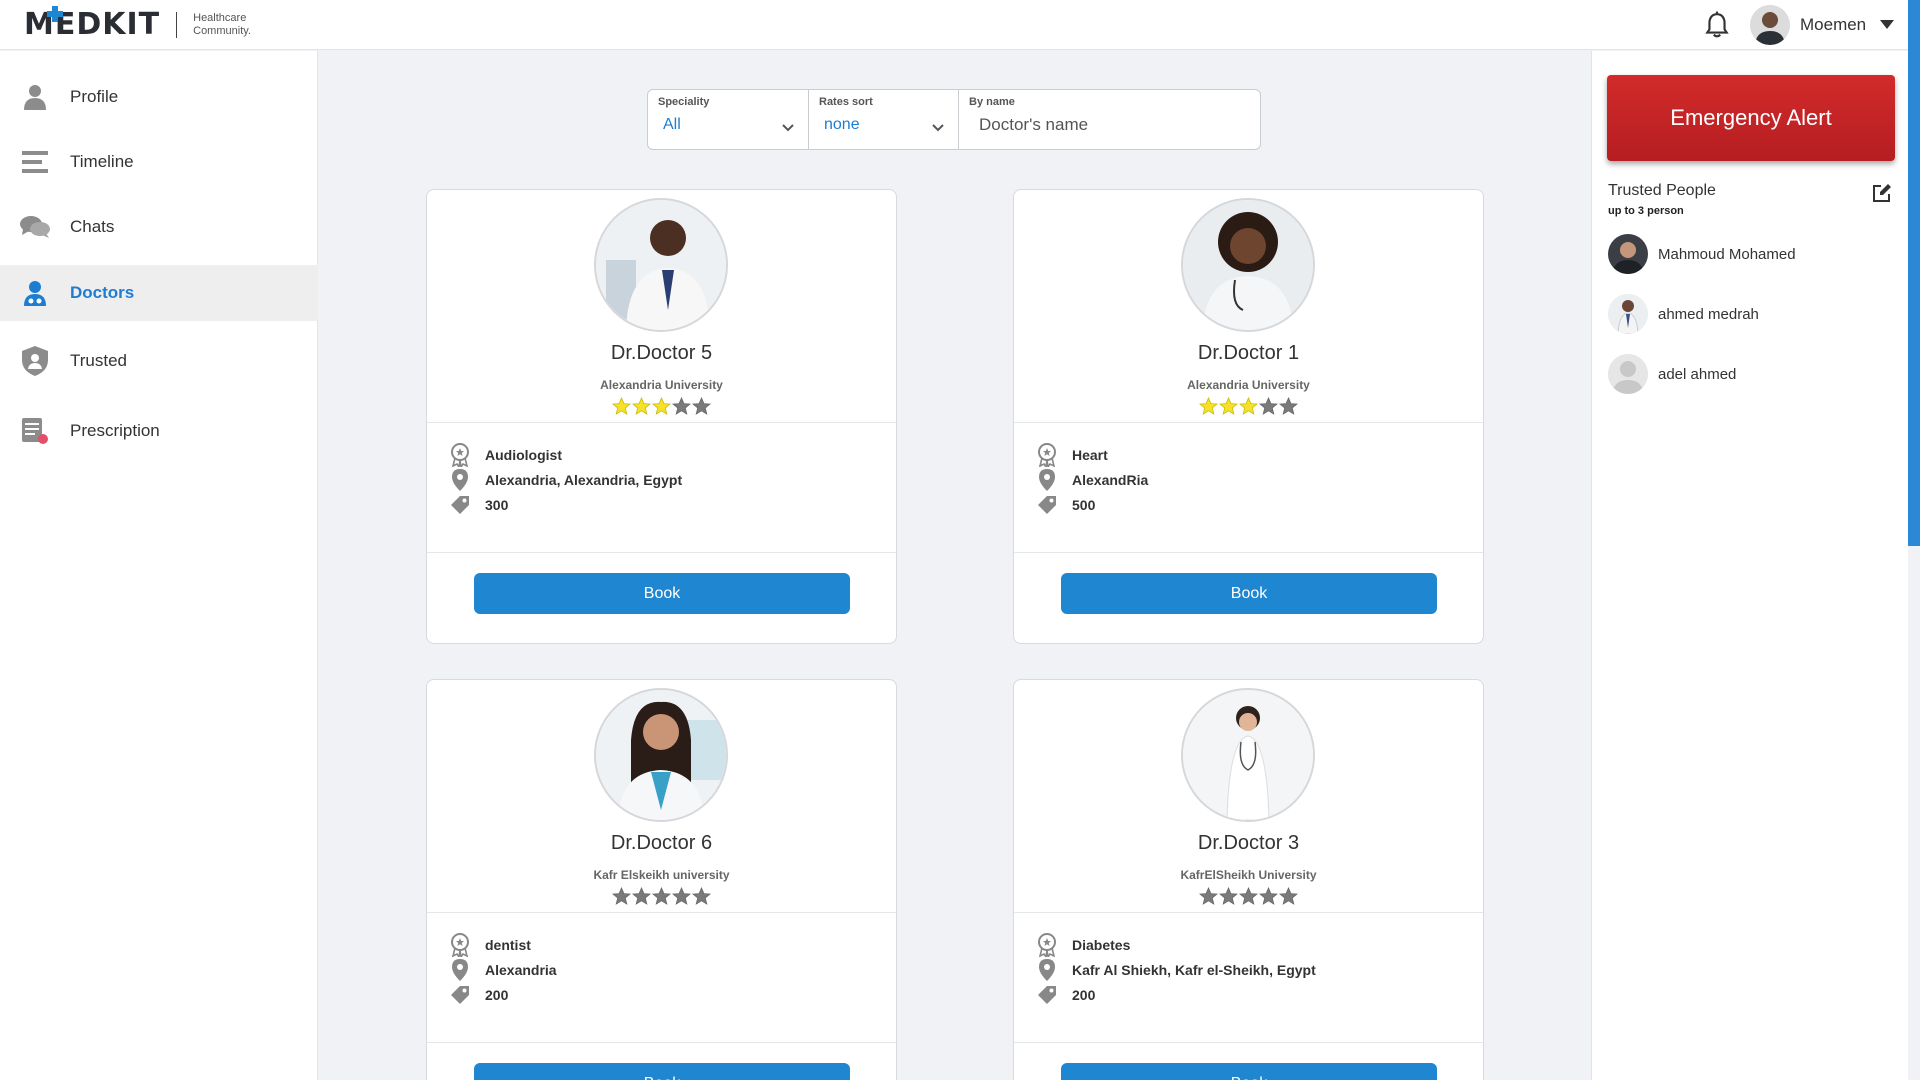 The width and height of the screenshot is (1920, 1080). I want to click on price-row: 200, so click(477, 995).